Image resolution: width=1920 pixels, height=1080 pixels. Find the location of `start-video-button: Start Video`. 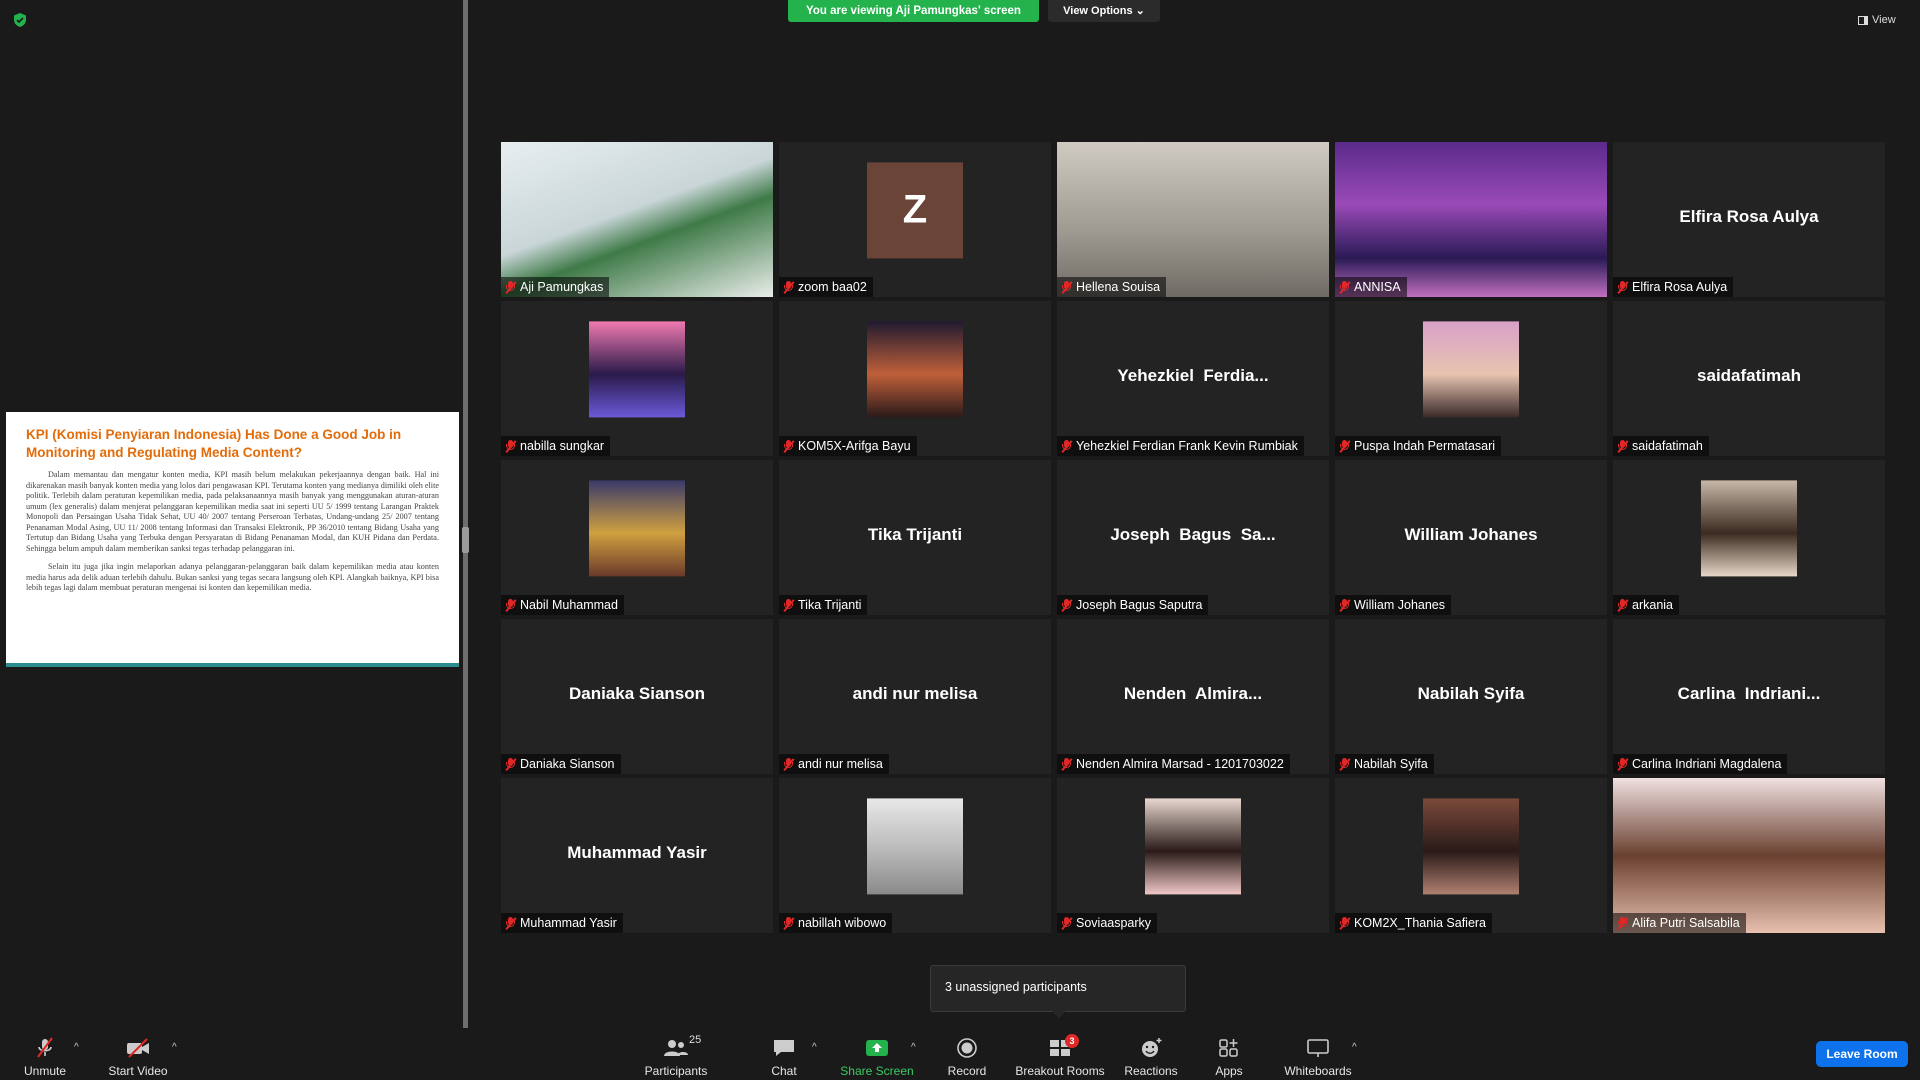

start-video-button: Start Video is located at coordinates (138, 1055).